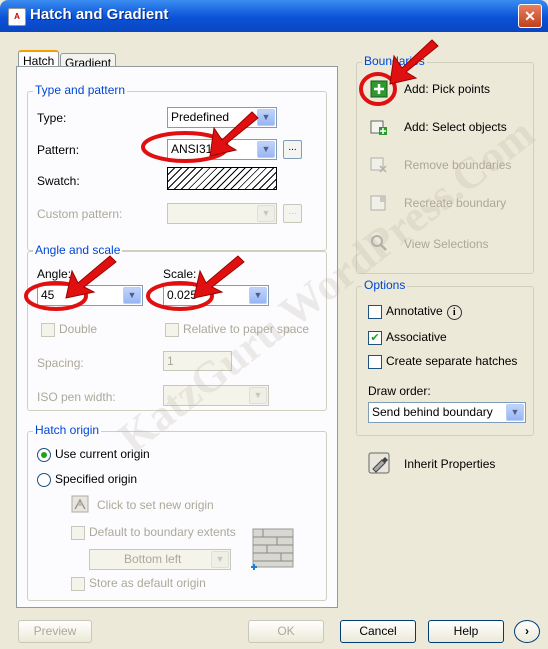 This screenshot has width=548, height=649. What do you see at coordinates (78, 533) in the screenshot?
I see `default-boundary-extents-checkbox` at bounding box center [78, 533].